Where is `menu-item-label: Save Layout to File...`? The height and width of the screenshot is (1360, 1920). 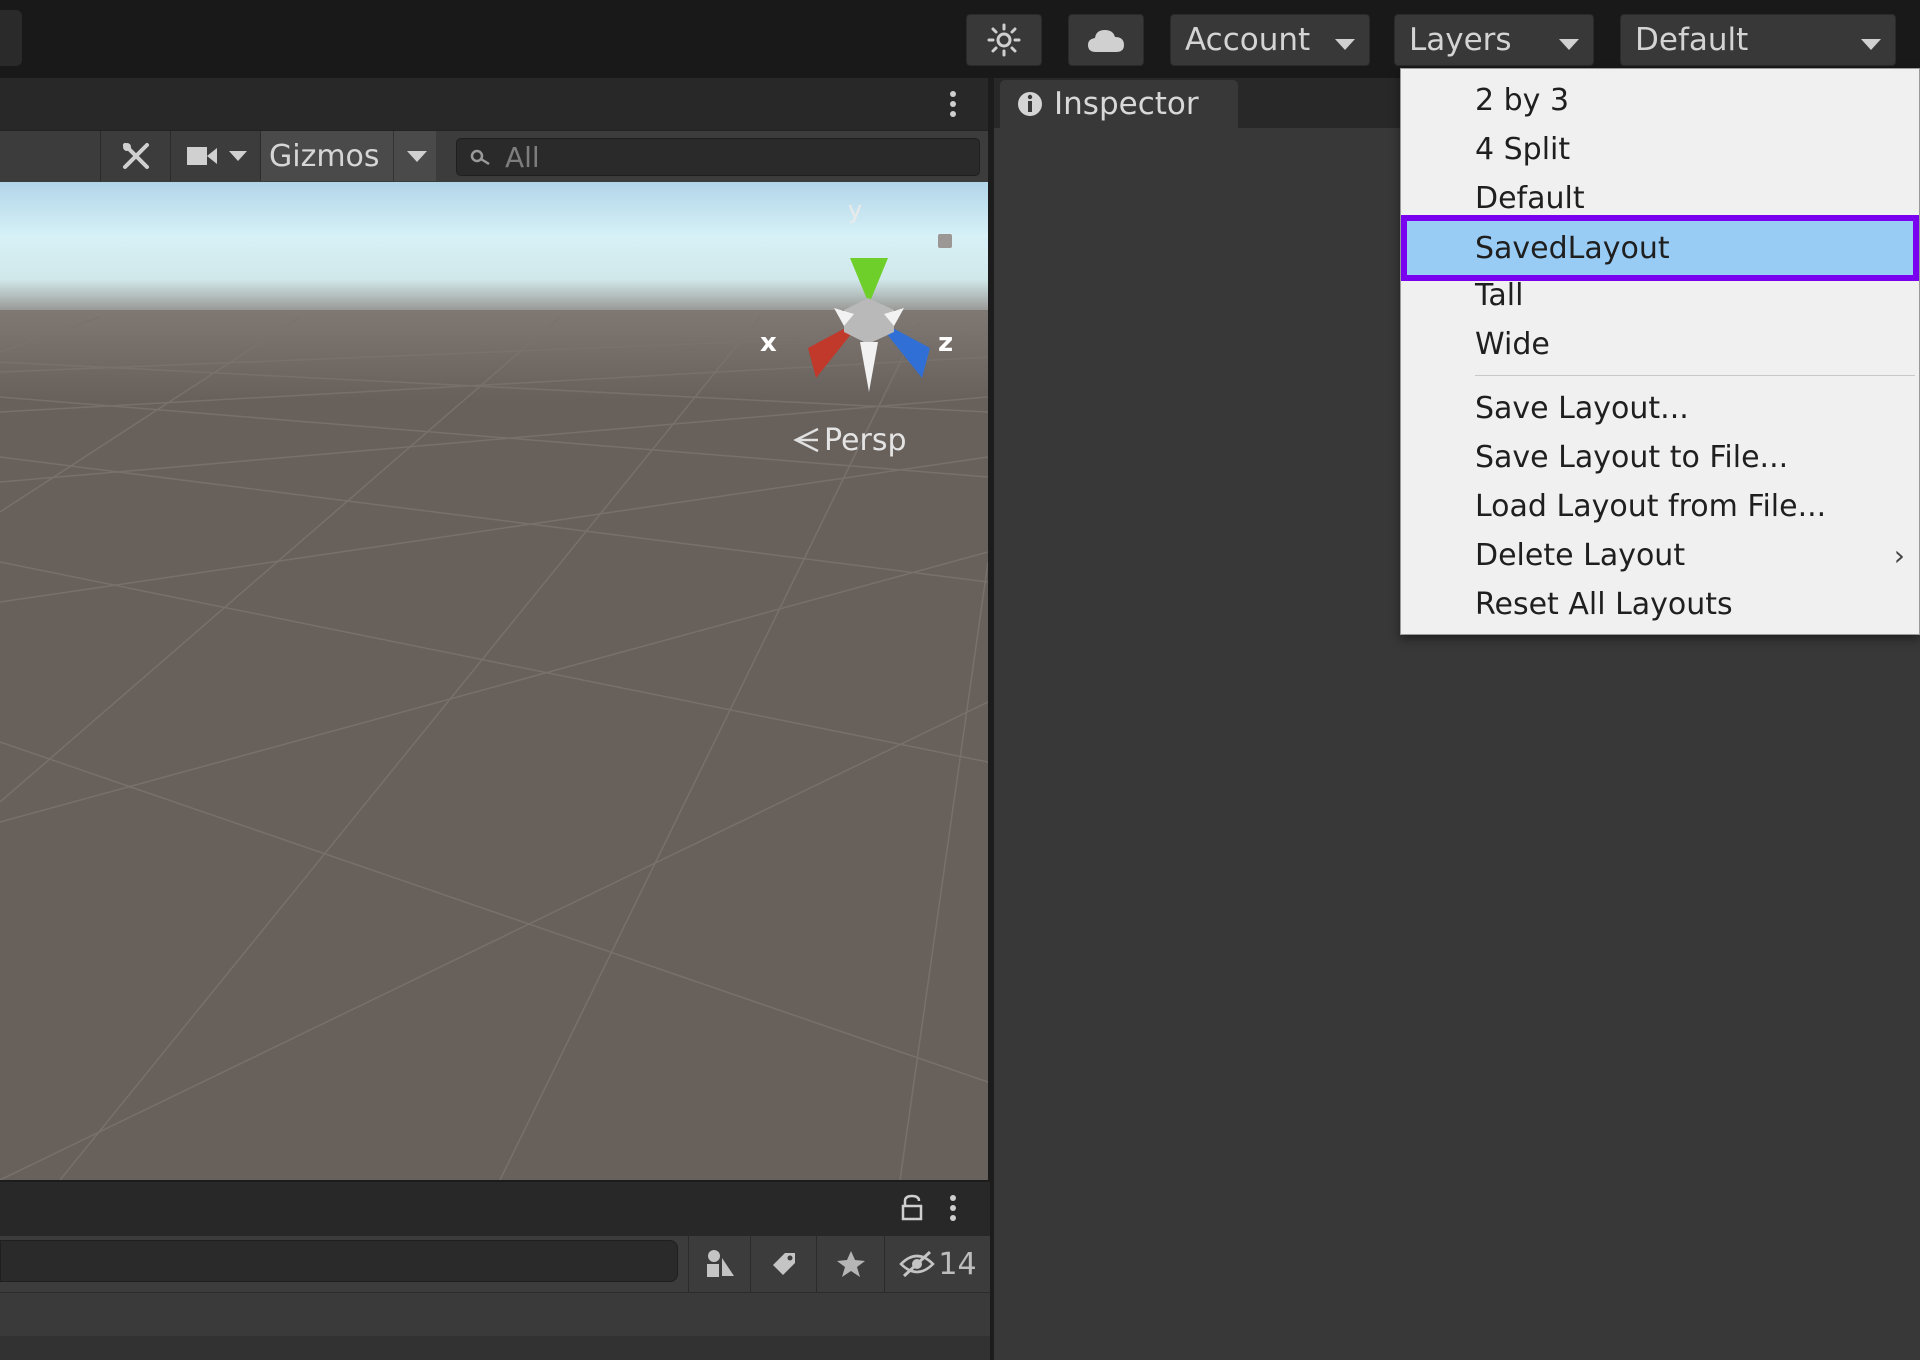 menu-item-label: Save Layout to File... is located at coordinates (1632, 457).